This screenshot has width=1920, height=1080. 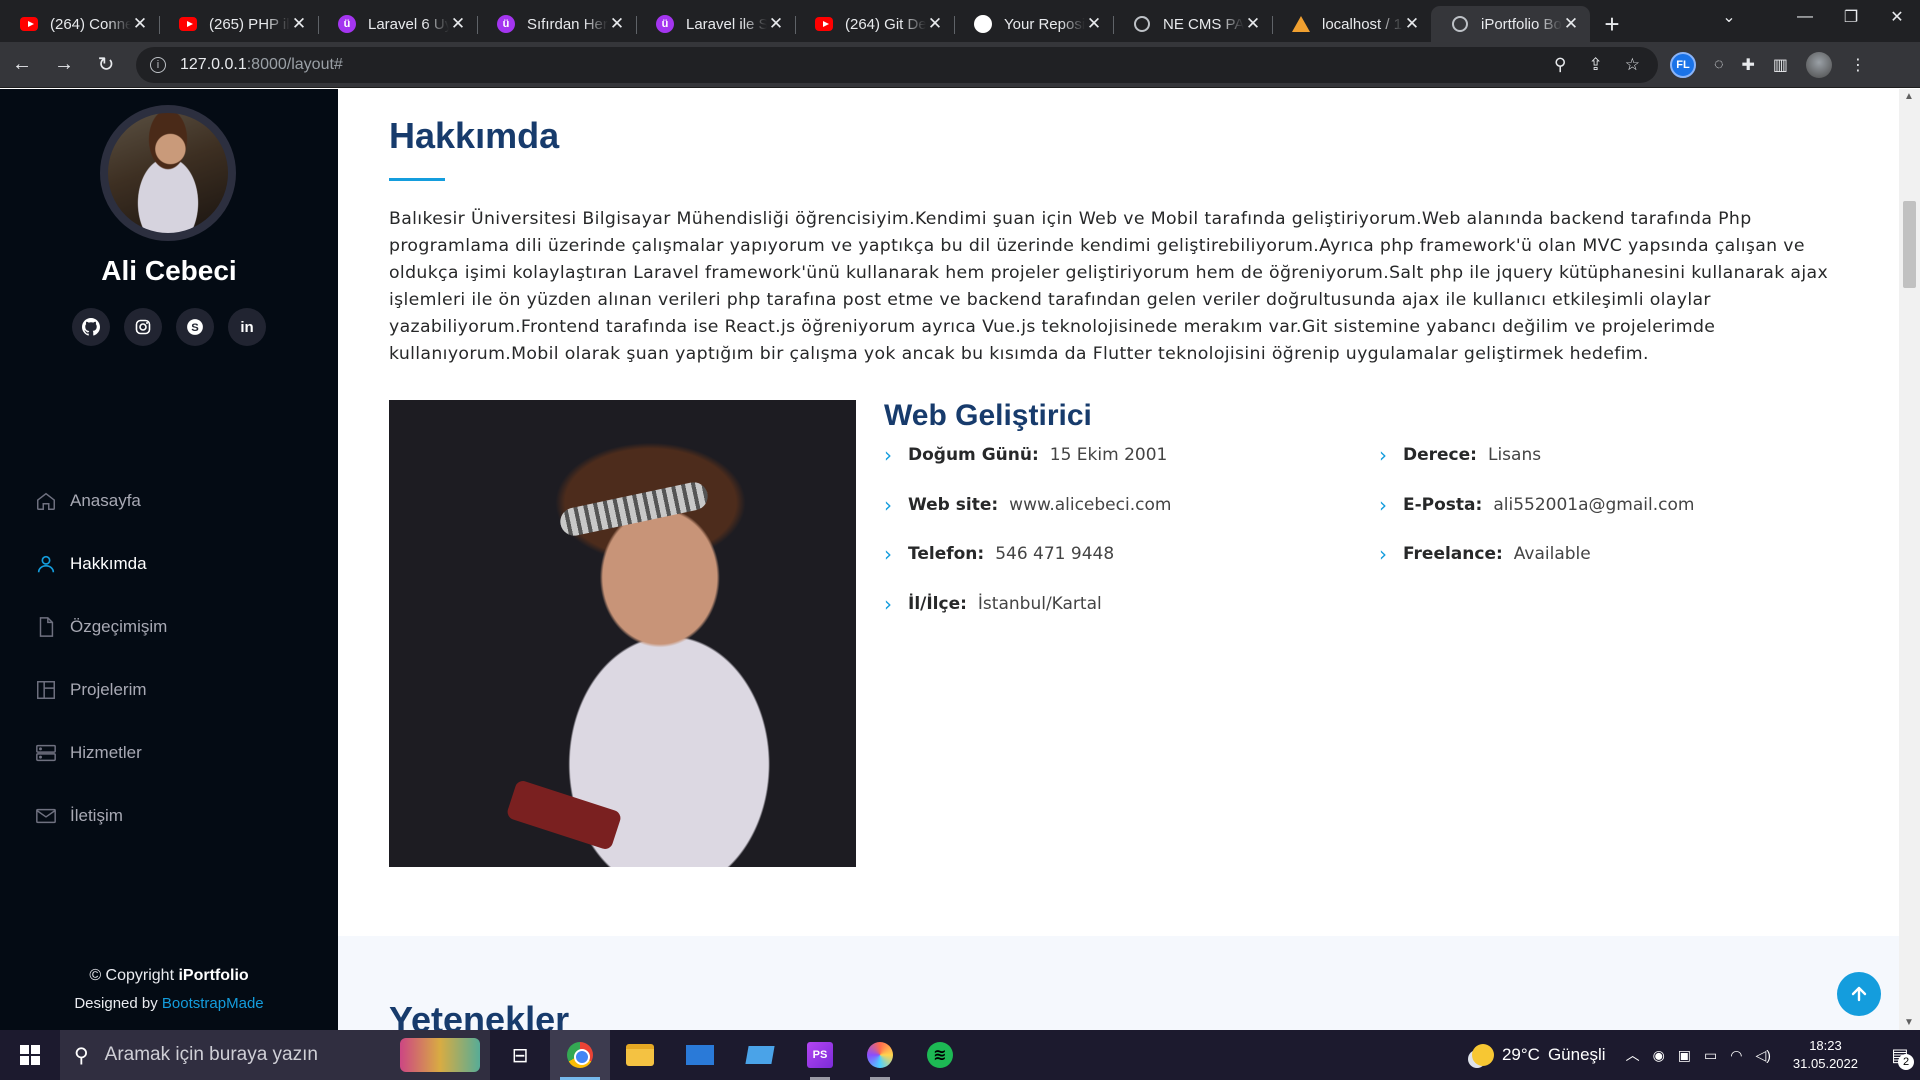 I want to click on extensions-puzzle-icon: ✚, so click(x=1748, y=65).